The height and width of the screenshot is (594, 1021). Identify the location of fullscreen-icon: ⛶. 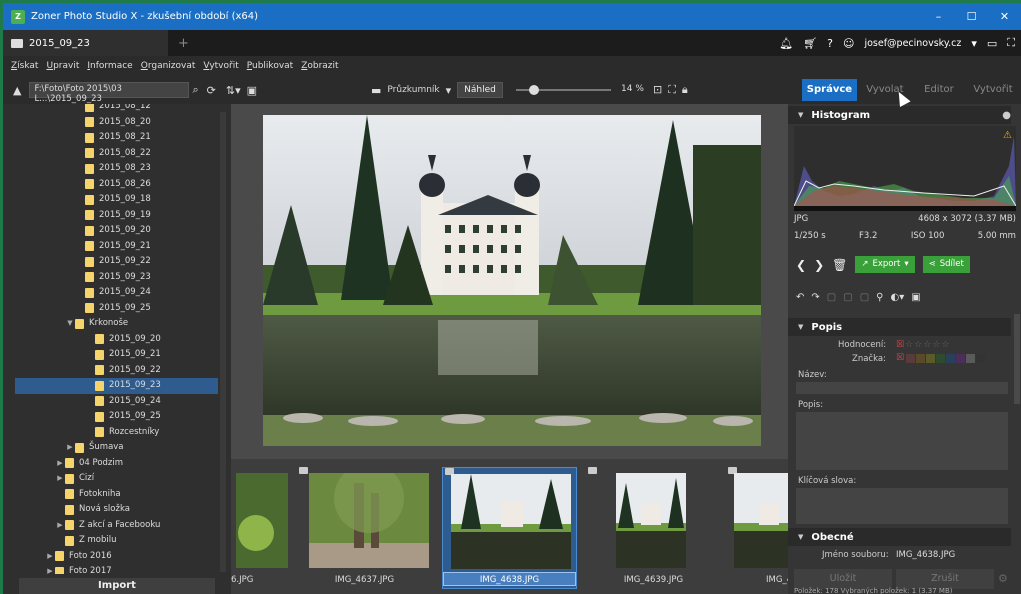
(1011, 43).